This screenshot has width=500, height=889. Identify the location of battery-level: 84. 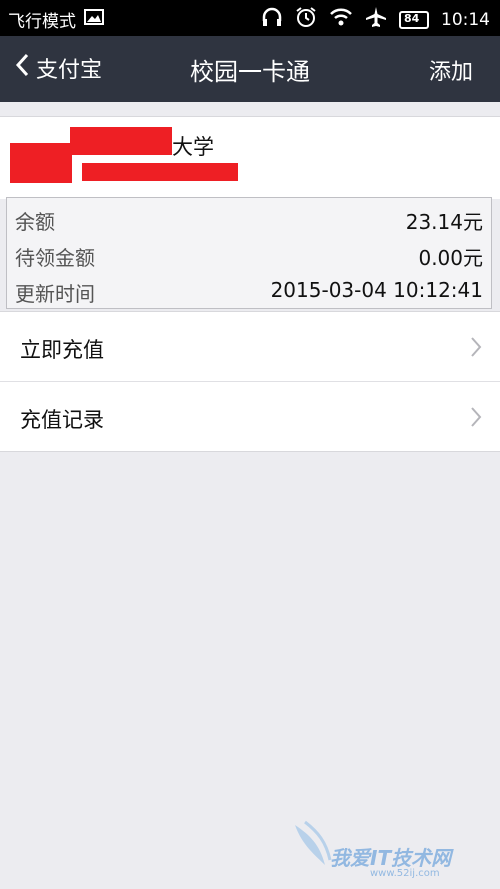
(412, 18).